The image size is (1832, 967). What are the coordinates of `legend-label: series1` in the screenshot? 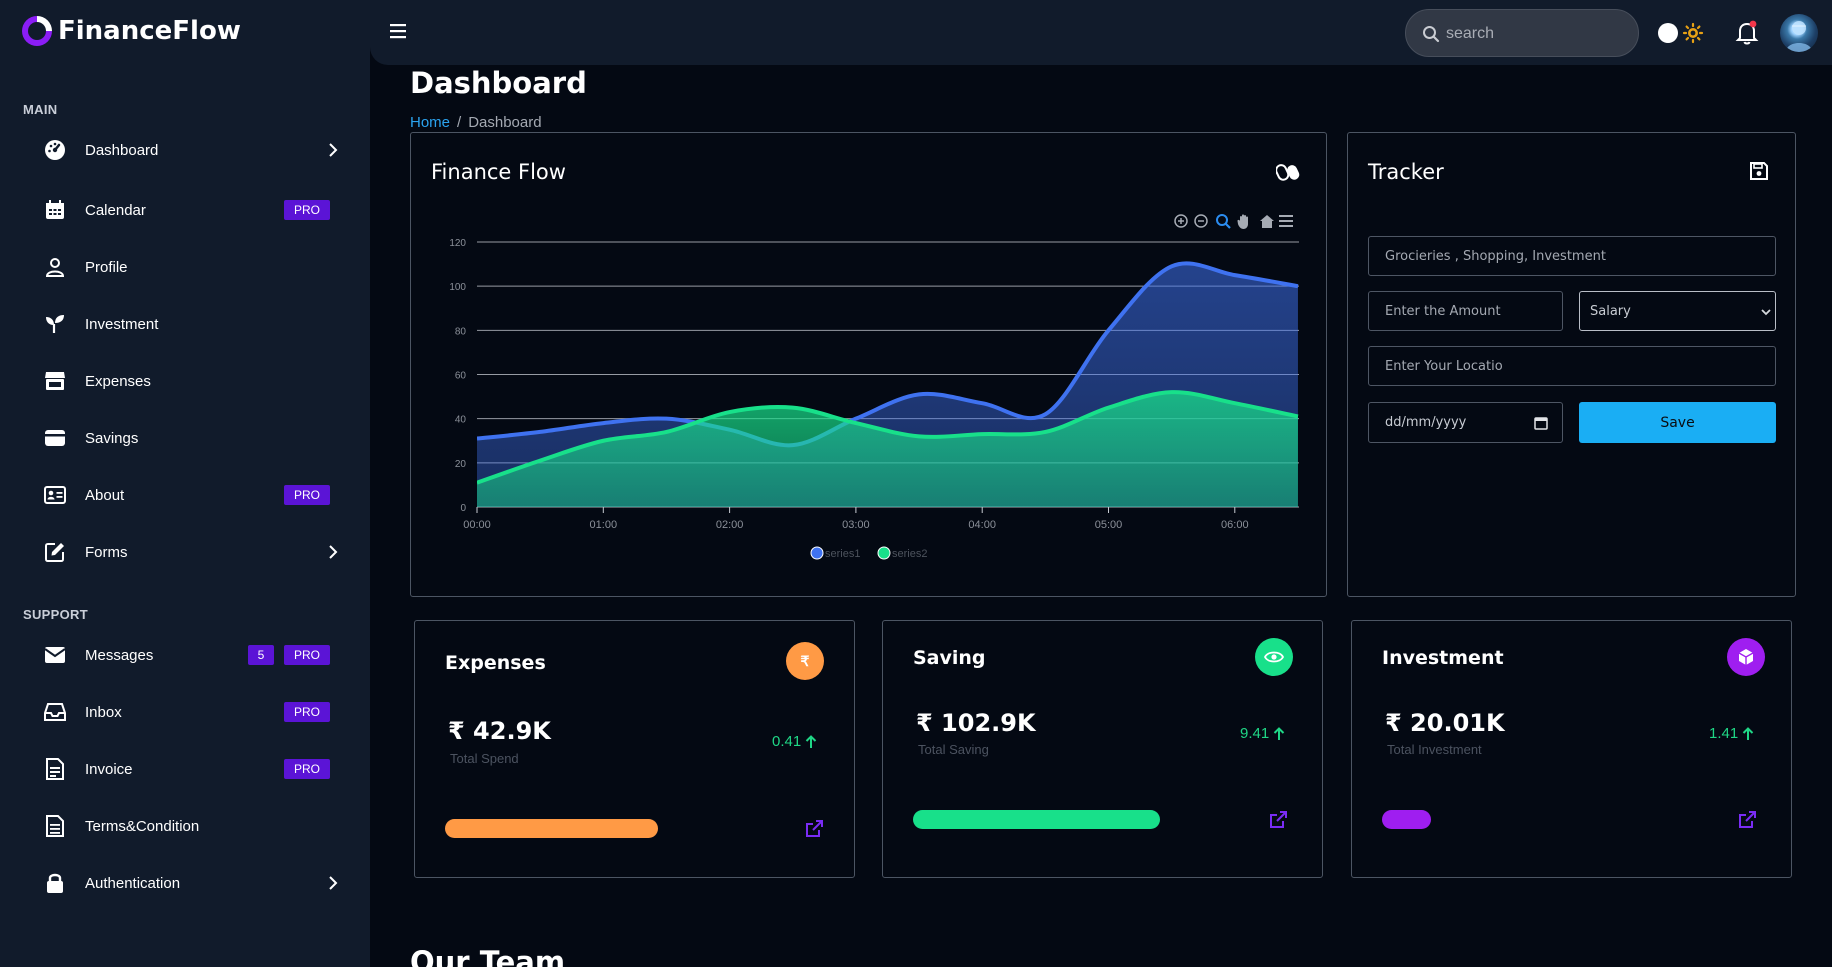 It's located at (842, 554).